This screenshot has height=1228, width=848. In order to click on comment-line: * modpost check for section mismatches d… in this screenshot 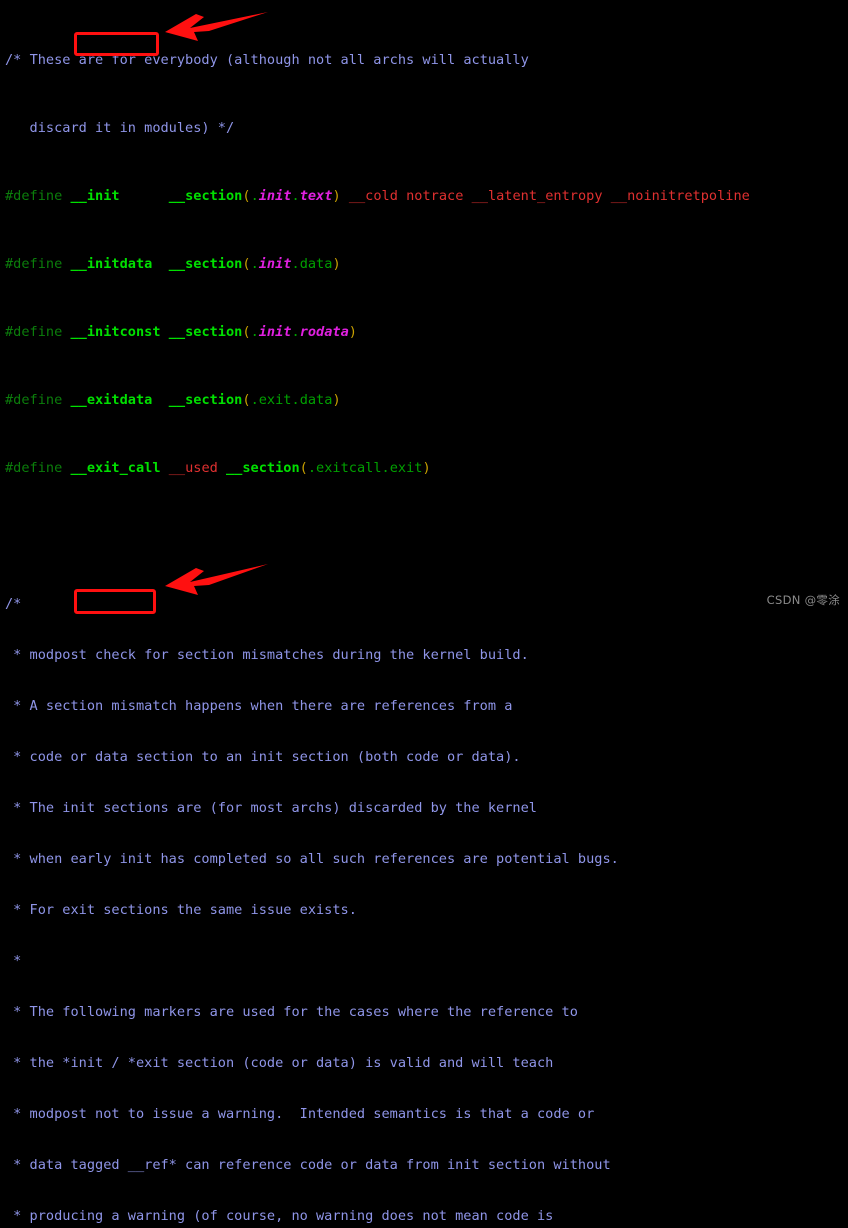, I will do `click(424, 655)`.